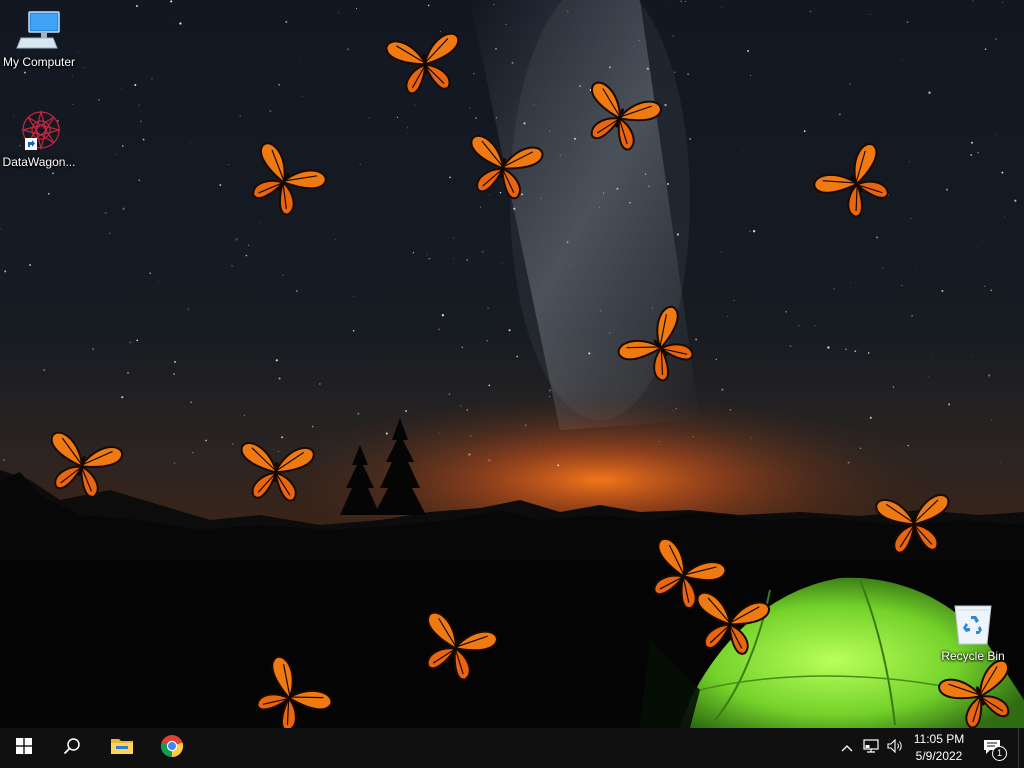  What do you see at coordinates (39, 62) in the screenshot?
I see `desktop-icon-label: My Computer` at bounding box center [39, 62].